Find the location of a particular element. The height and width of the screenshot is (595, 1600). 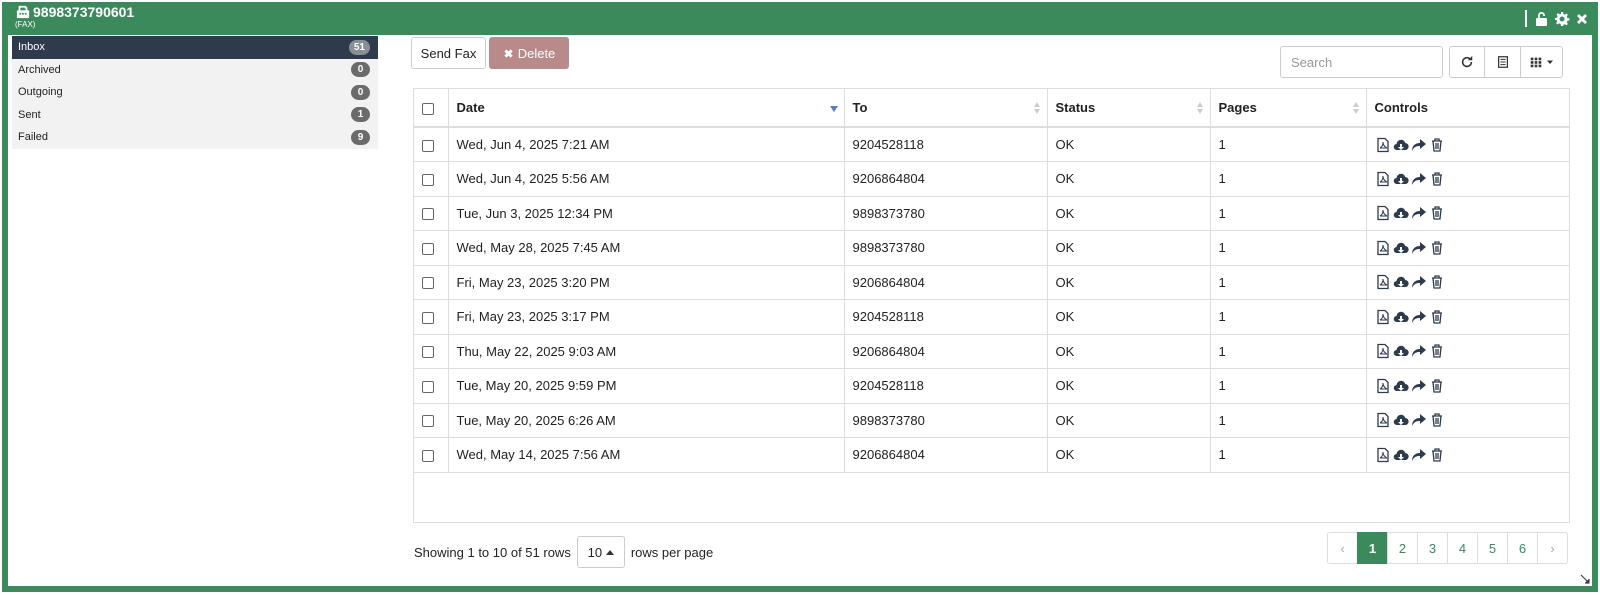

page-button-2: 2 is located at coordinates (1402, 548).